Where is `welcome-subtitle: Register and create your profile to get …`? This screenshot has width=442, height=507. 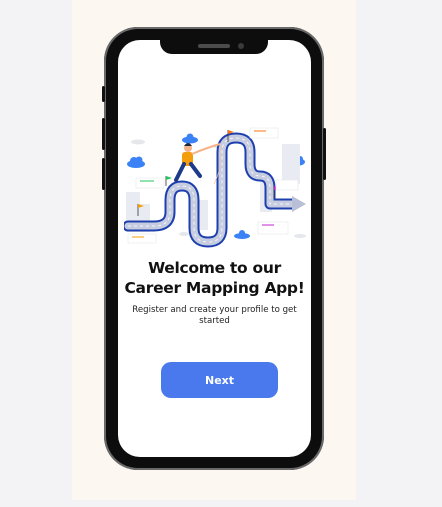
welcome-subtitle: Register and create your profile to get … is located at coordinates (214, 315).